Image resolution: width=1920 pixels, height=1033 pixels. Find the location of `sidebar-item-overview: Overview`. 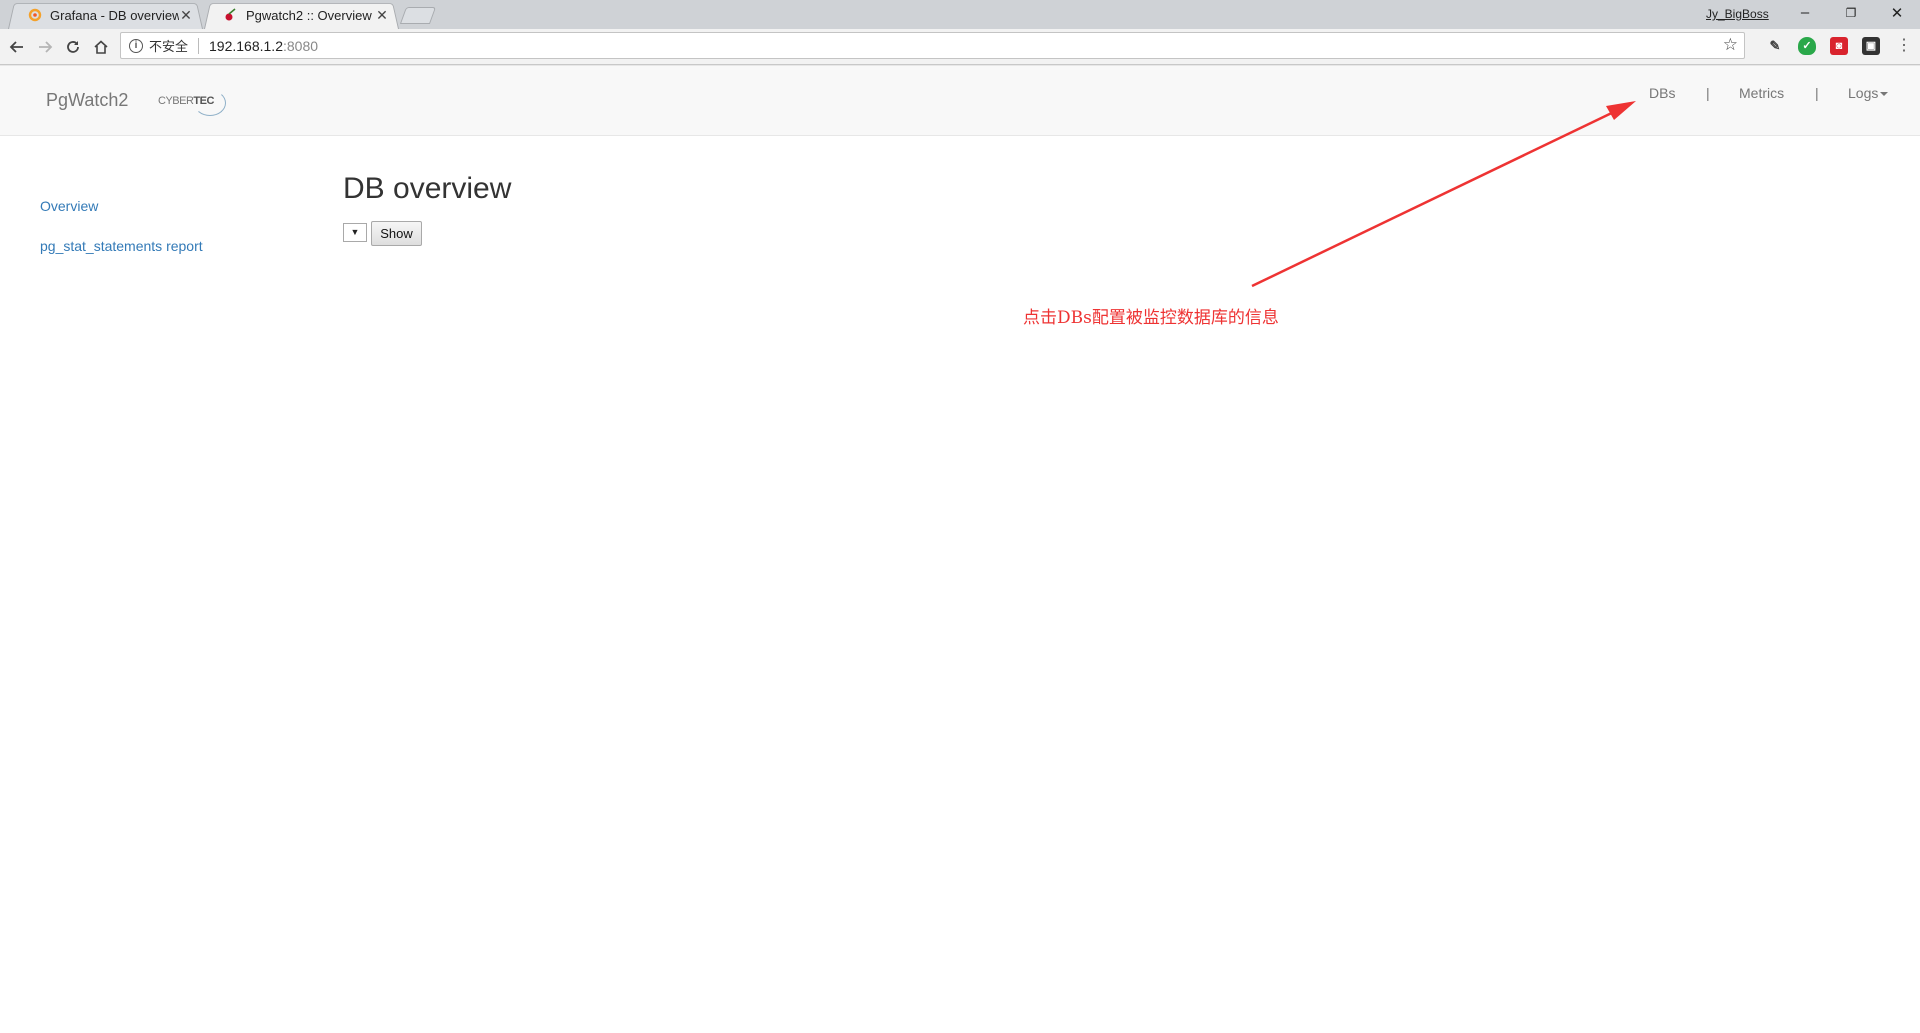

sidebar-item-overview: Overview is located at coordinates (69, 206).